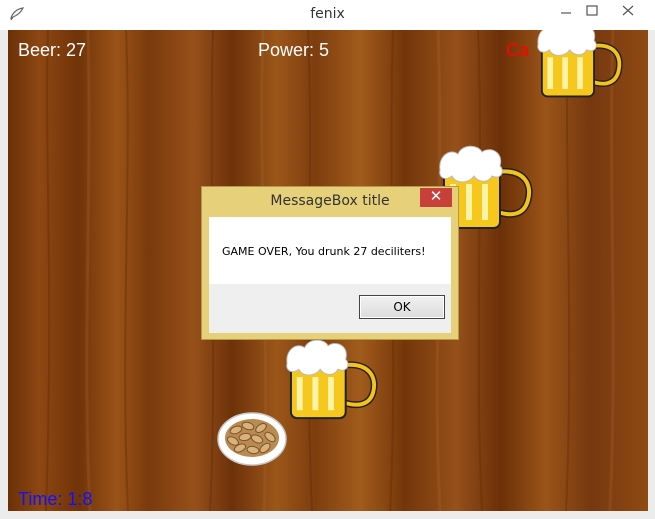  I want to click on calories-counter: Ca, so click(518, 50).